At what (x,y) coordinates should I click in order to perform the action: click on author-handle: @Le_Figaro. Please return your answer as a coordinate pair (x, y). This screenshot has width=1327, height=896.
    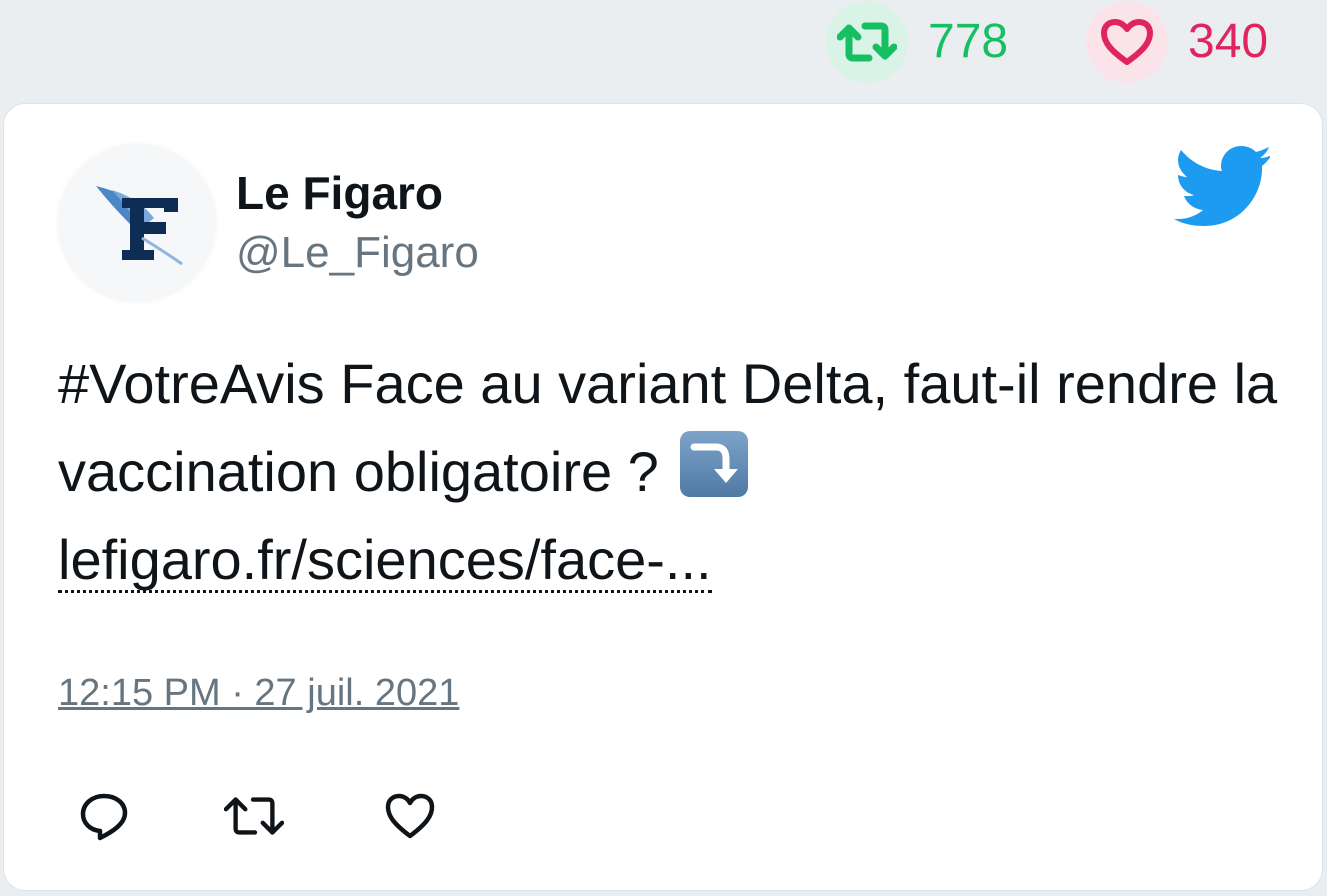
    Looking at the image, I should click on (357, 253).